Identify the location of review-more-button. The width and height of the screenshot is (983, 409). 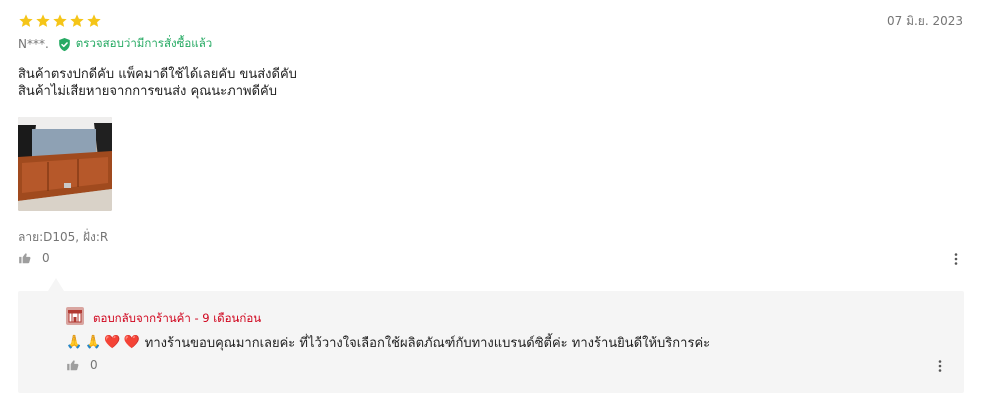
(956, 259).